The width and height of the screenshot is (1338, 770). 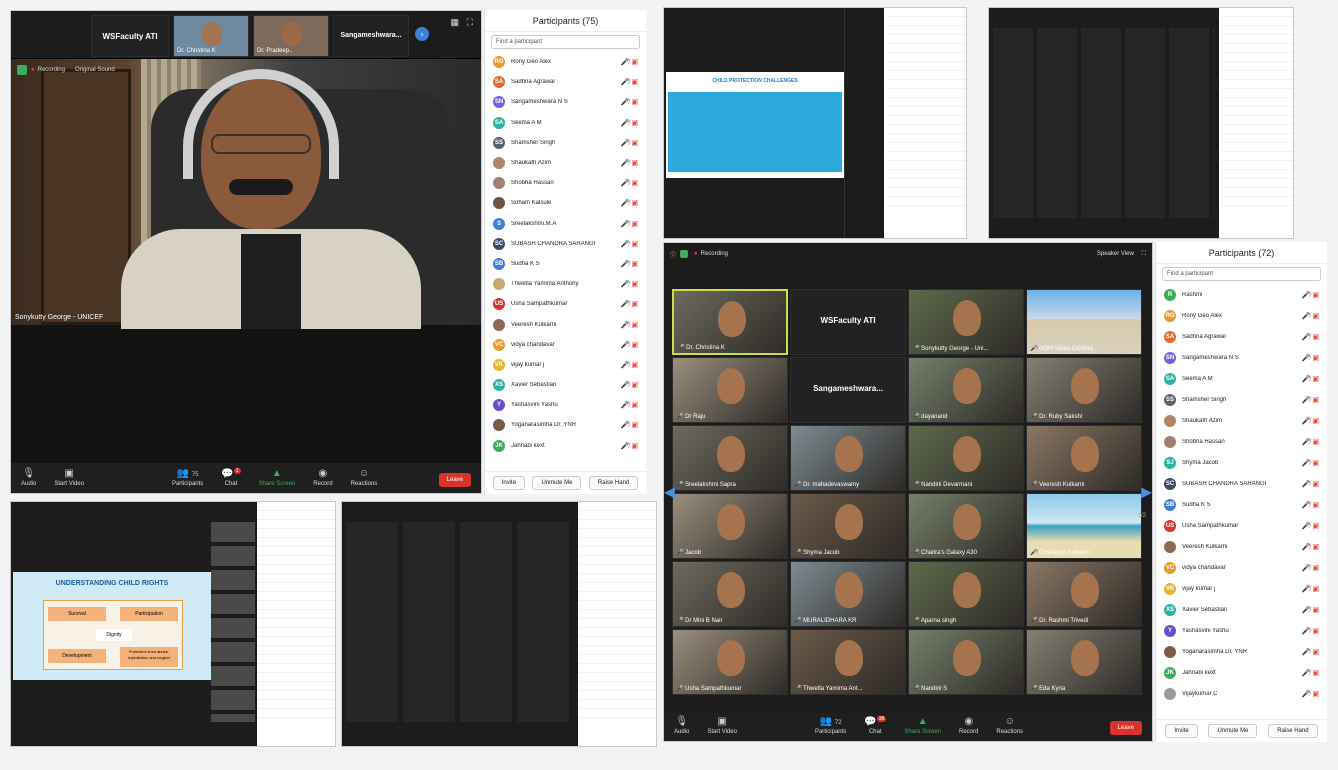 What do you see at coordinates (1241, 294) in the screenshot?
I see `participant-row: R Rashmi 🎤̸ ▣̸` at bounding box center [1241, 294].